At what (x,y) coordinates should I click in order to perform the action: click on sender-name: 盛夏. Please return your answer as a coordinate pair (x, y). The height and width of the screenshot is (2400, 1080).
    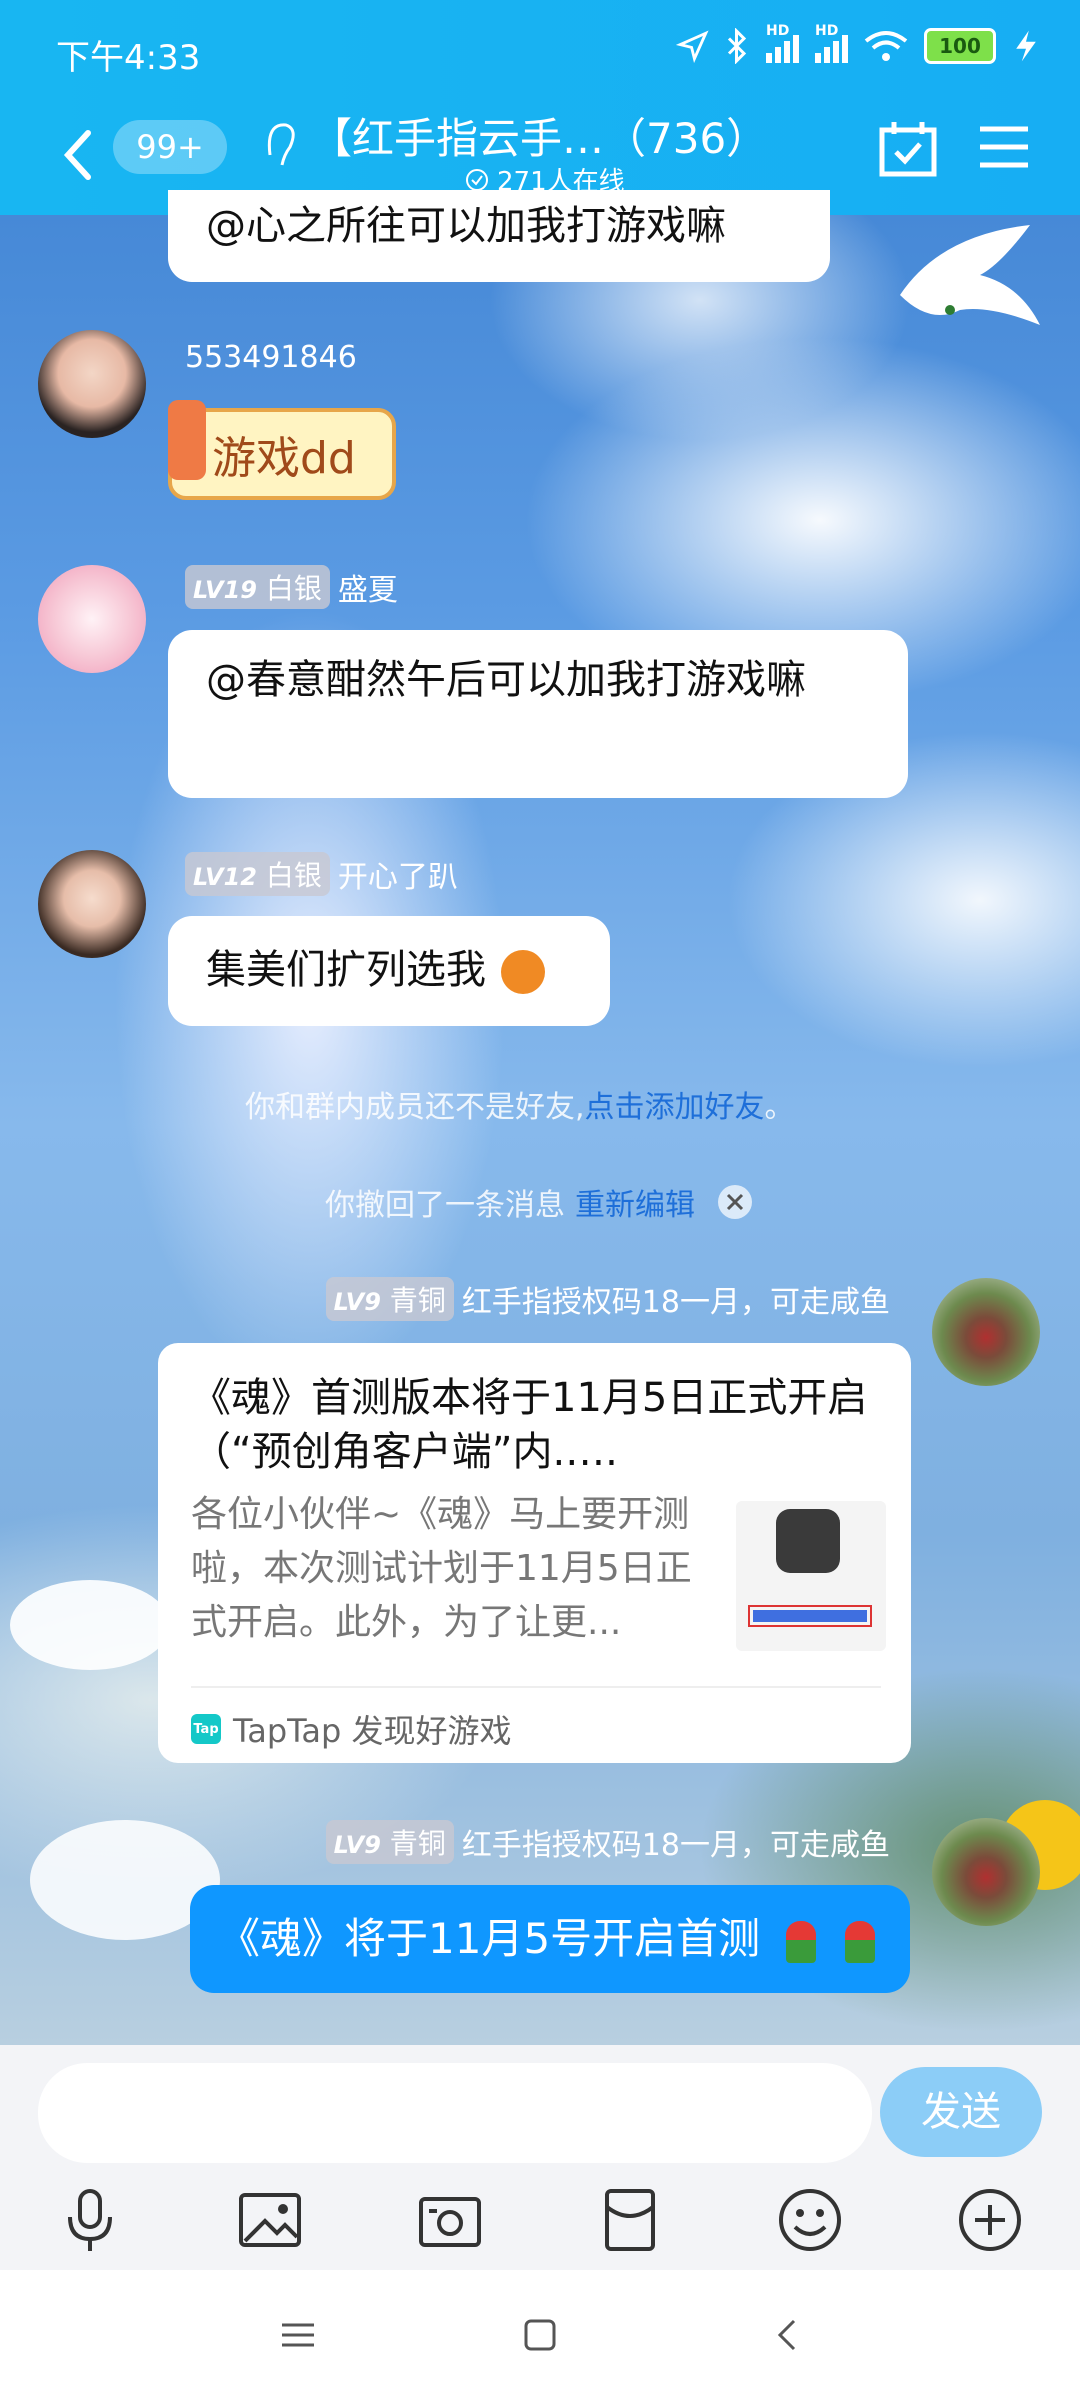
    Looking at the image, I should click on (367, 590).